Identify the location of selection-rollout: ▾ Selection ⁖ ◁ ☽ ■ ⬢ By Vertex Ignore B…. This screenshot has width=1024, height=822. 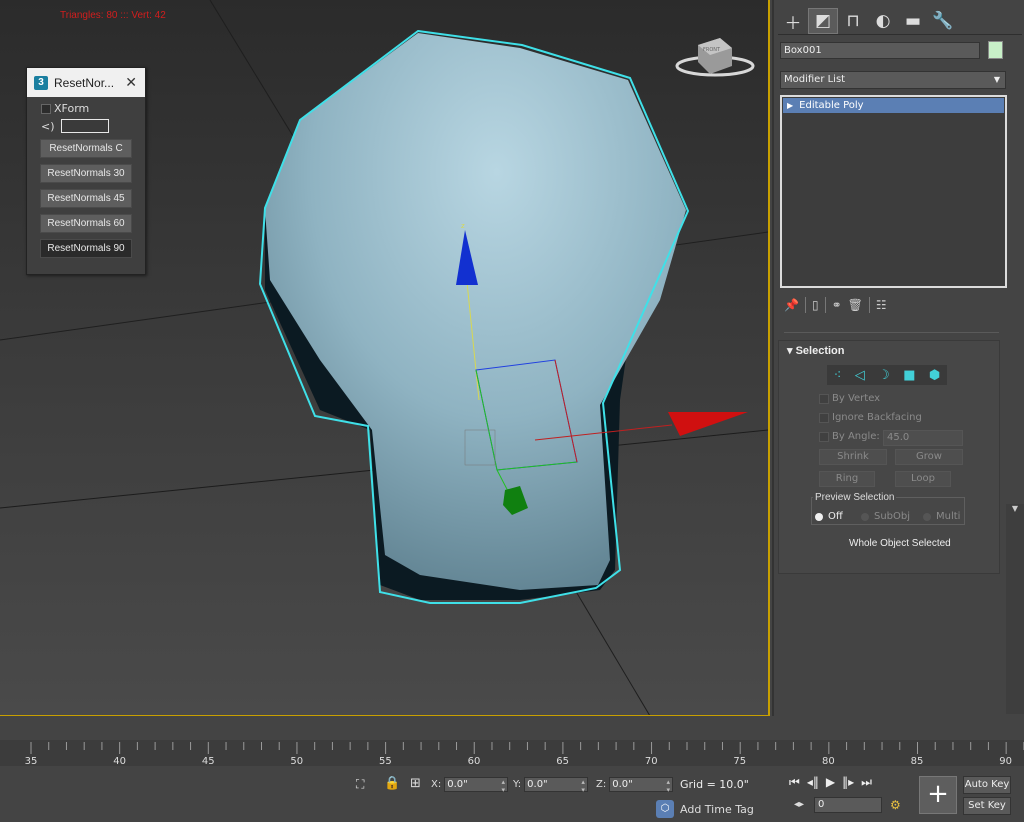
(889, 457).